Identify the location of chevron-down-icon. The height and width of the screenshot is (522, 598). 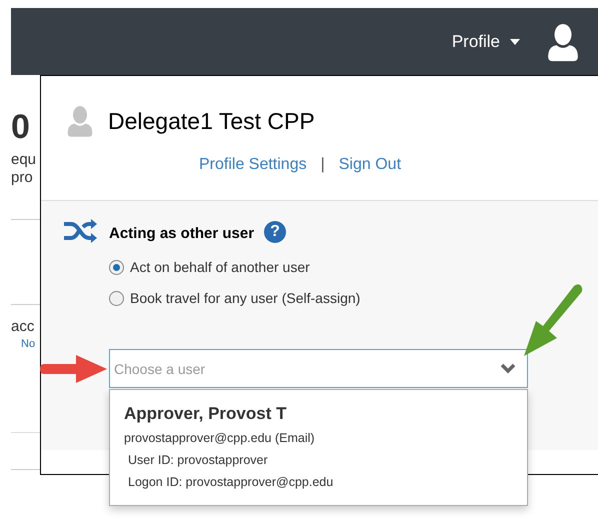
(508, 368).